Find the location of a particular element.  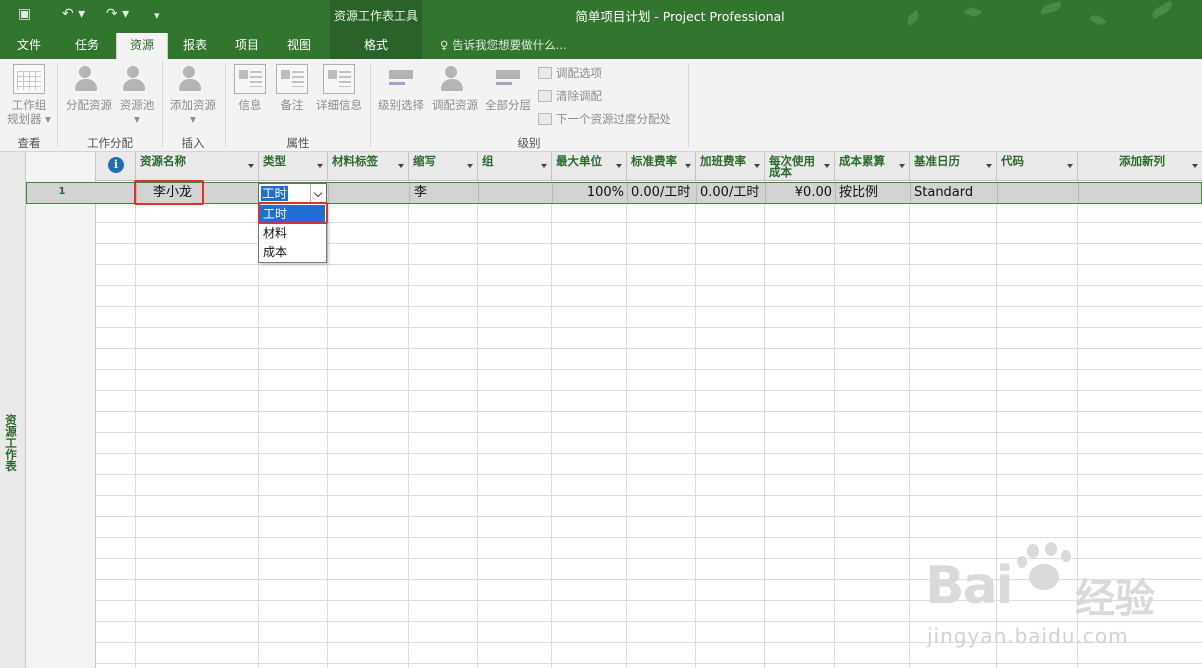

cell-std-rate: 0.00/工时 is located at coordinates (662, 193).